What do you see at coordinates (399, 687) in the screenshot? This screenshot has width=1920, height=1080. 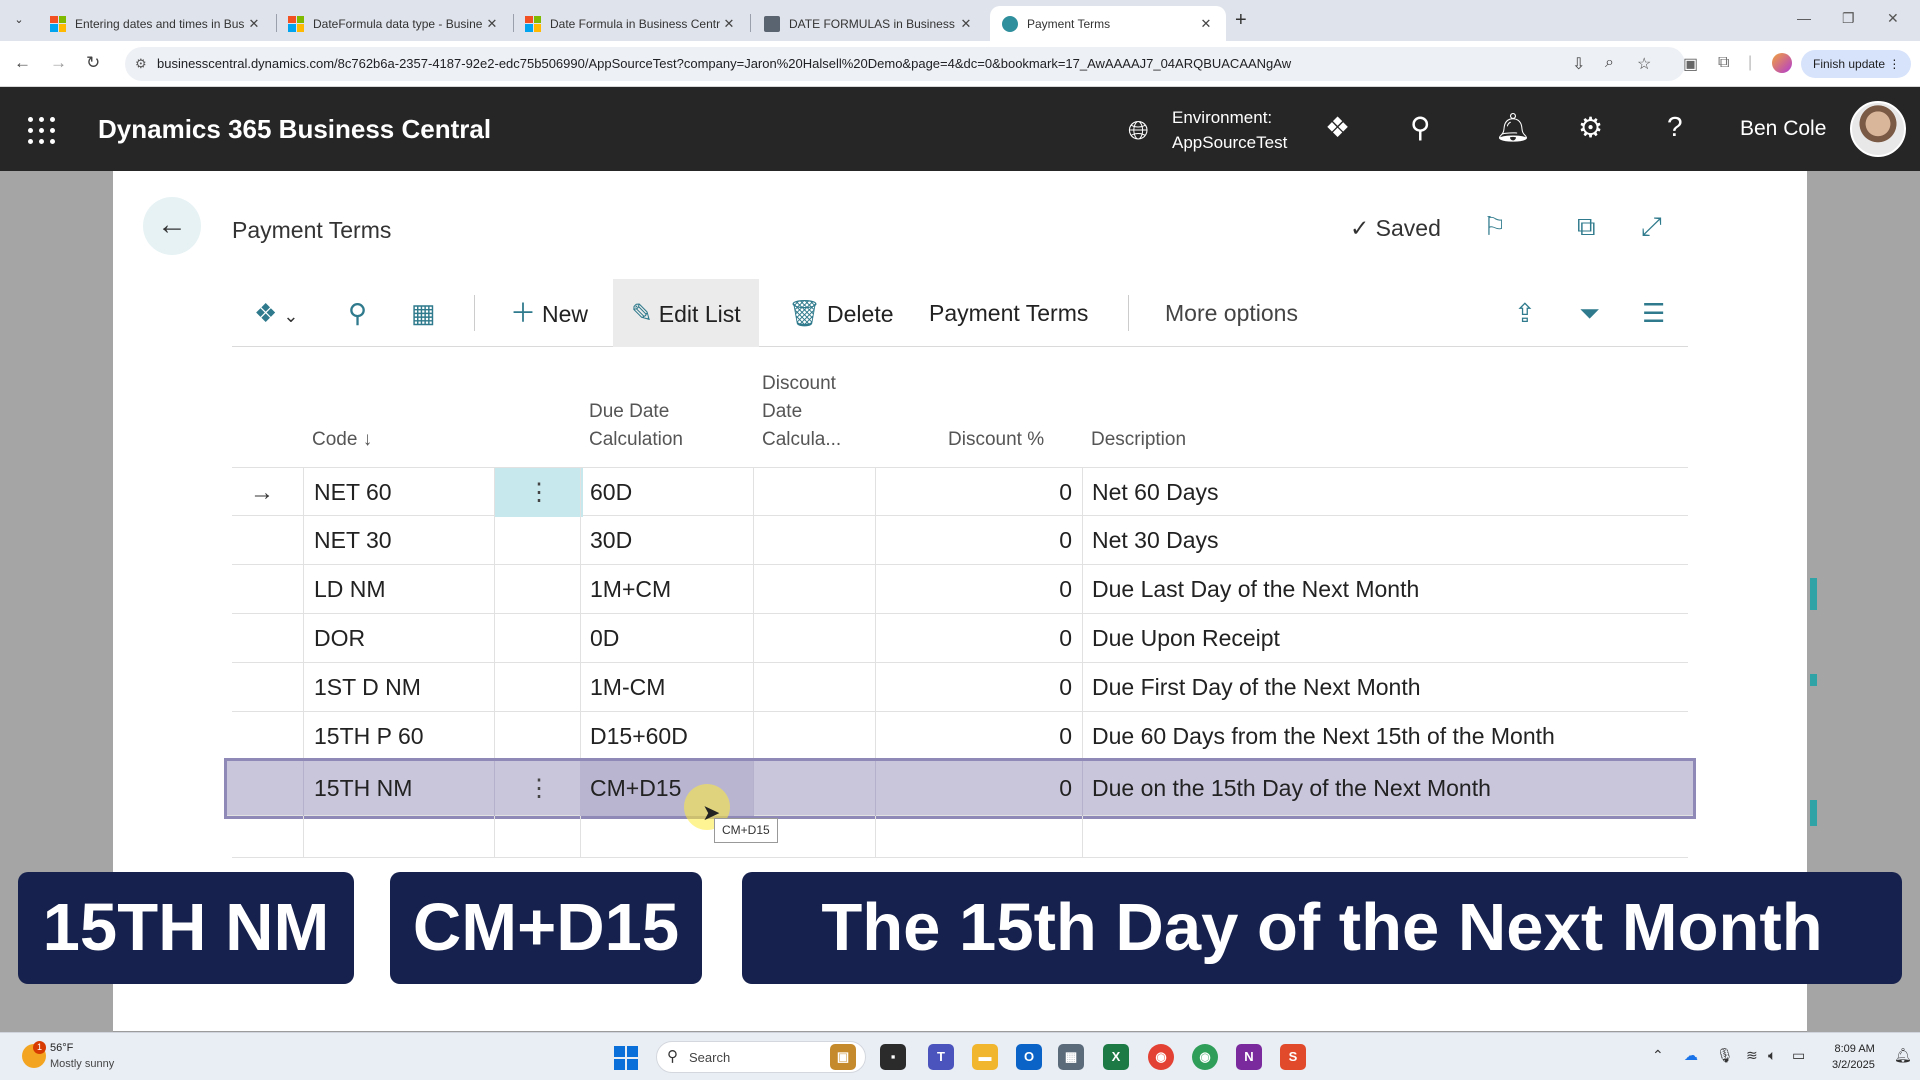 I see `cell-code: 1ST D NM` at bounding box center [399, 687].